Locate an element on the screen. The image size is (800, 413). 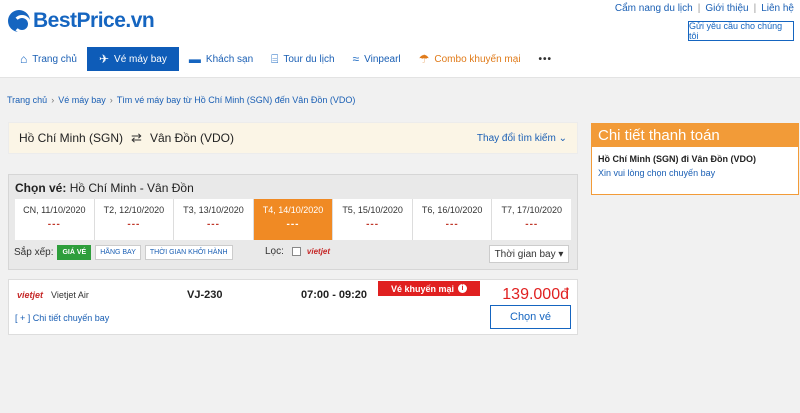
panel-hint: Xin vui lòng chọn chuyến bay is located at coordinates (657, 173).